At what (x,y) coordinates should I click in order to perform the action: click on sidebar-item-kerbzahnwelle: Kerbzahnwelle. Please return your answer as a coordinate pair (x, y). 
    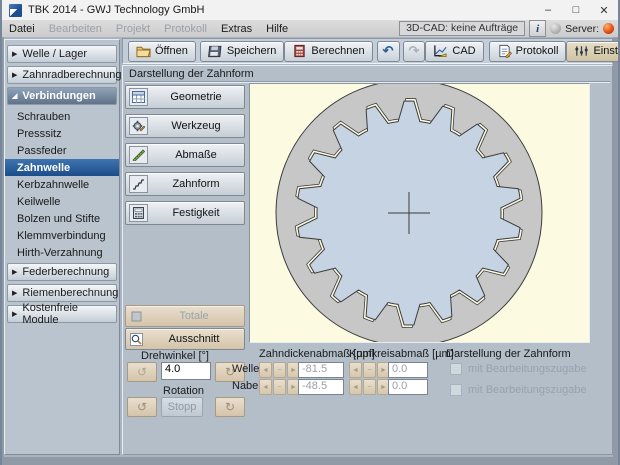
    Looking at the image, I should click on (62, 184).